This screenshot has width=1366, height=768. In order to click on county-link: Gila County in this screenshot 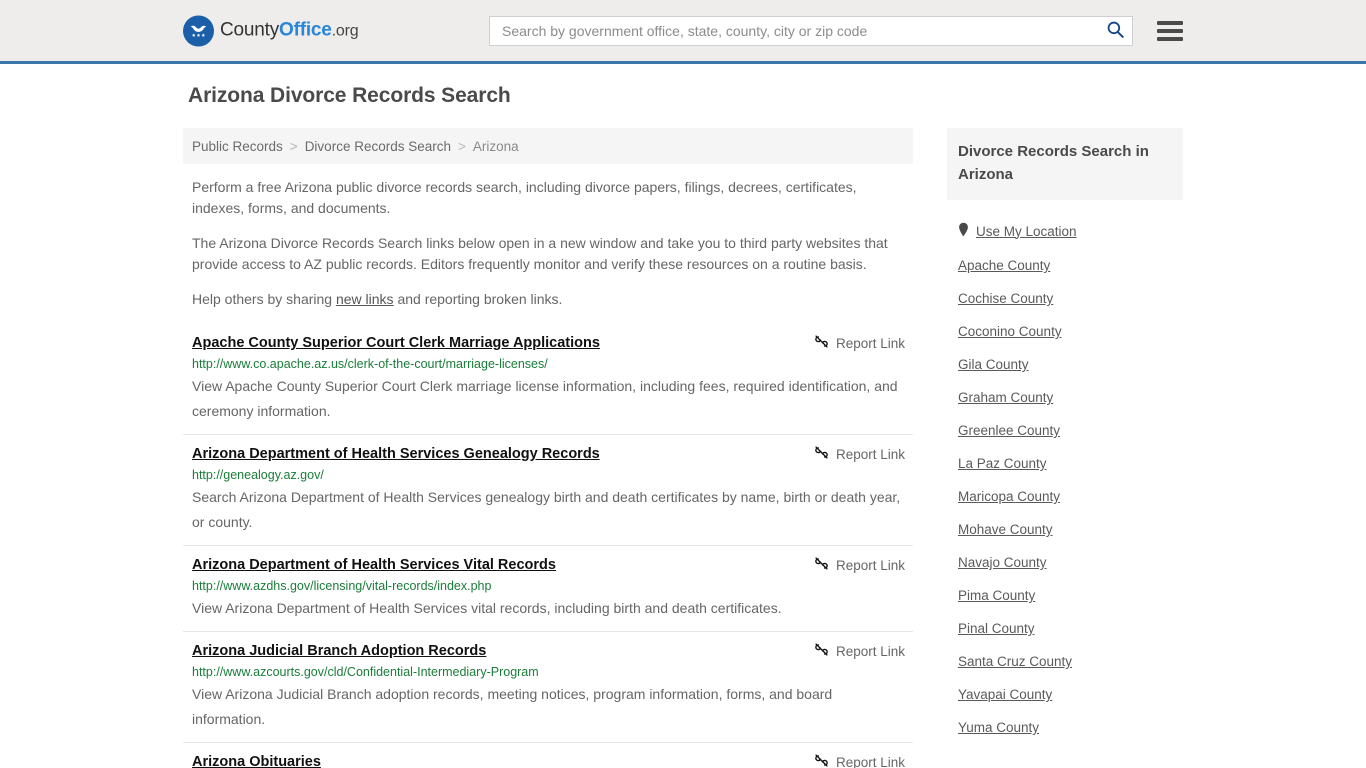, I will do `click(993, 364)`.